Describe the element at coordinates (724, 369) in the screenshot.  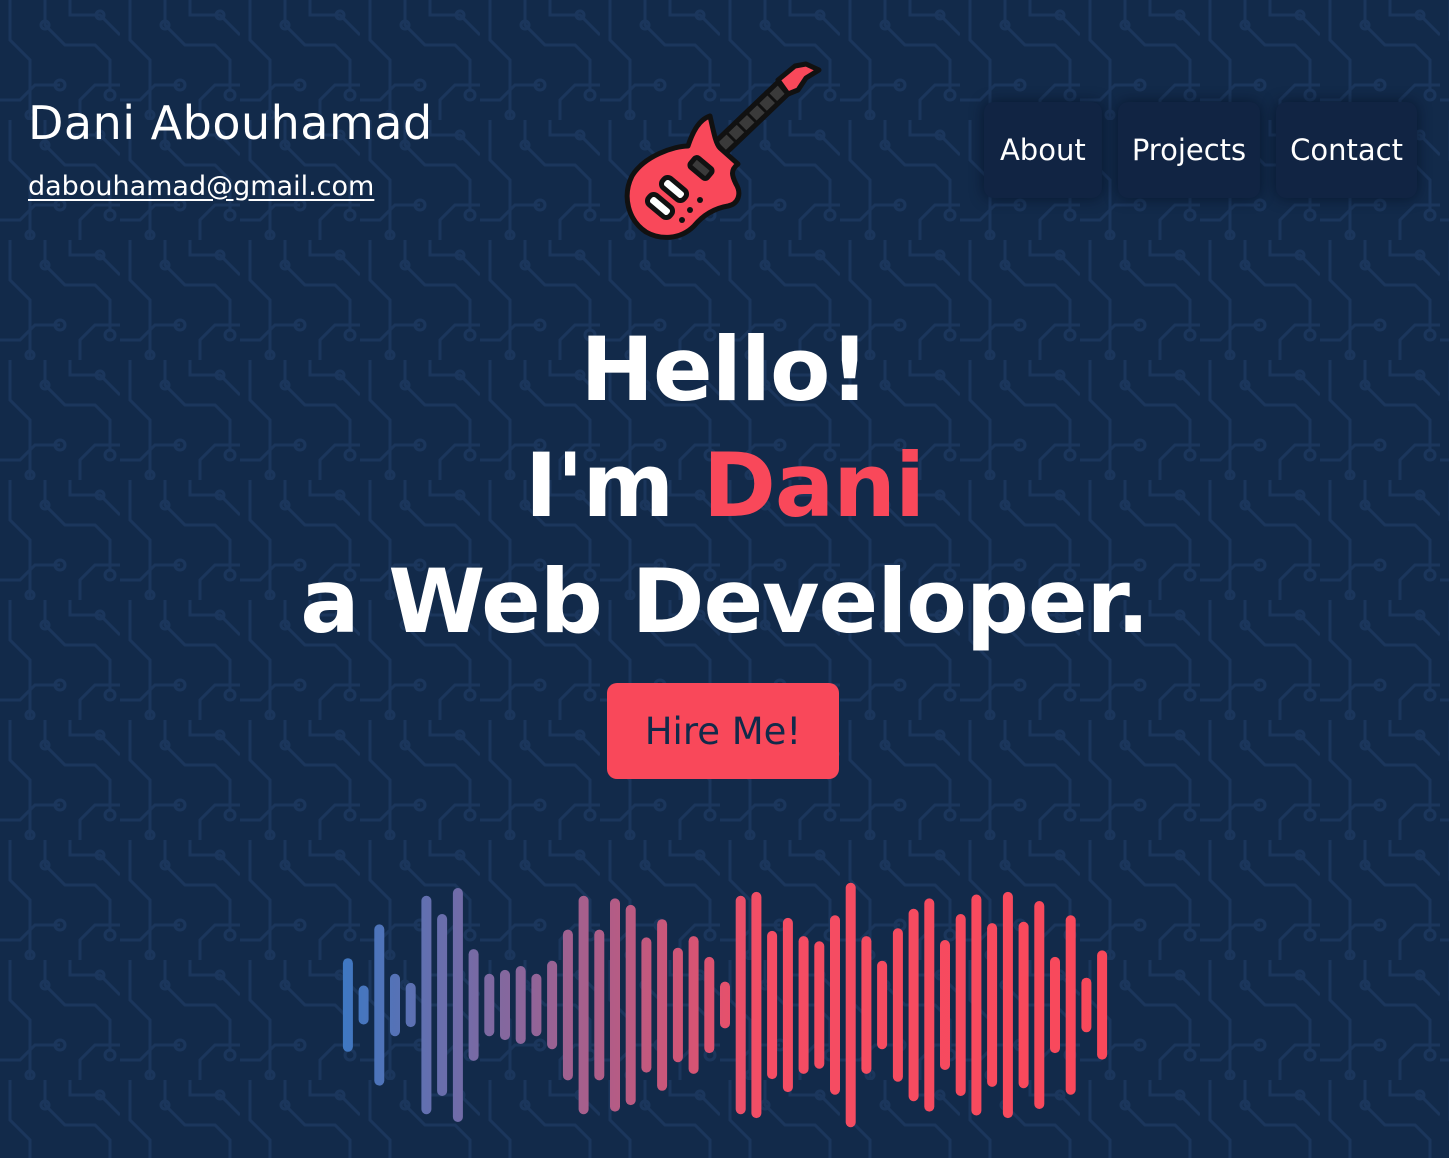
I see `hero-greeting: Hello!` at that location.